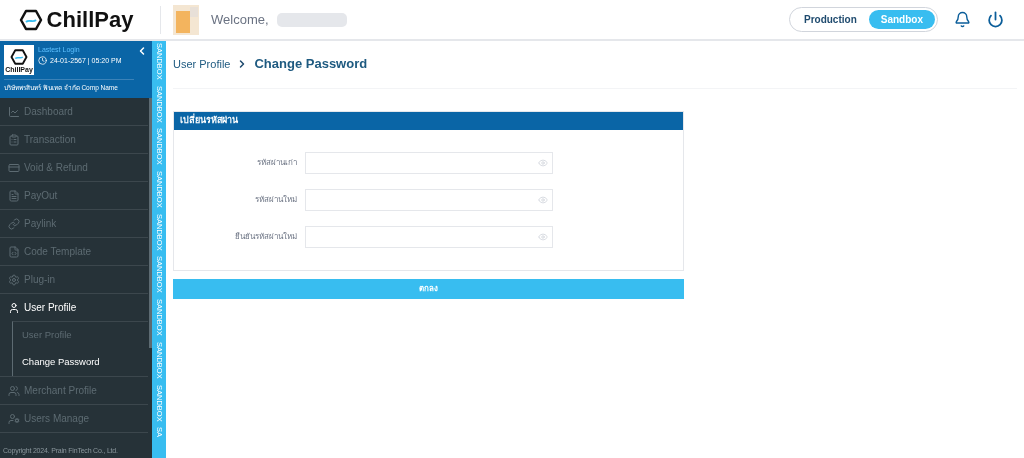 This screenshot has width=1024, height=458. Describe the element at coordinates (277, 162) in the screenshot. I see `field-label: รหัสผ่านเก่า` at that location.